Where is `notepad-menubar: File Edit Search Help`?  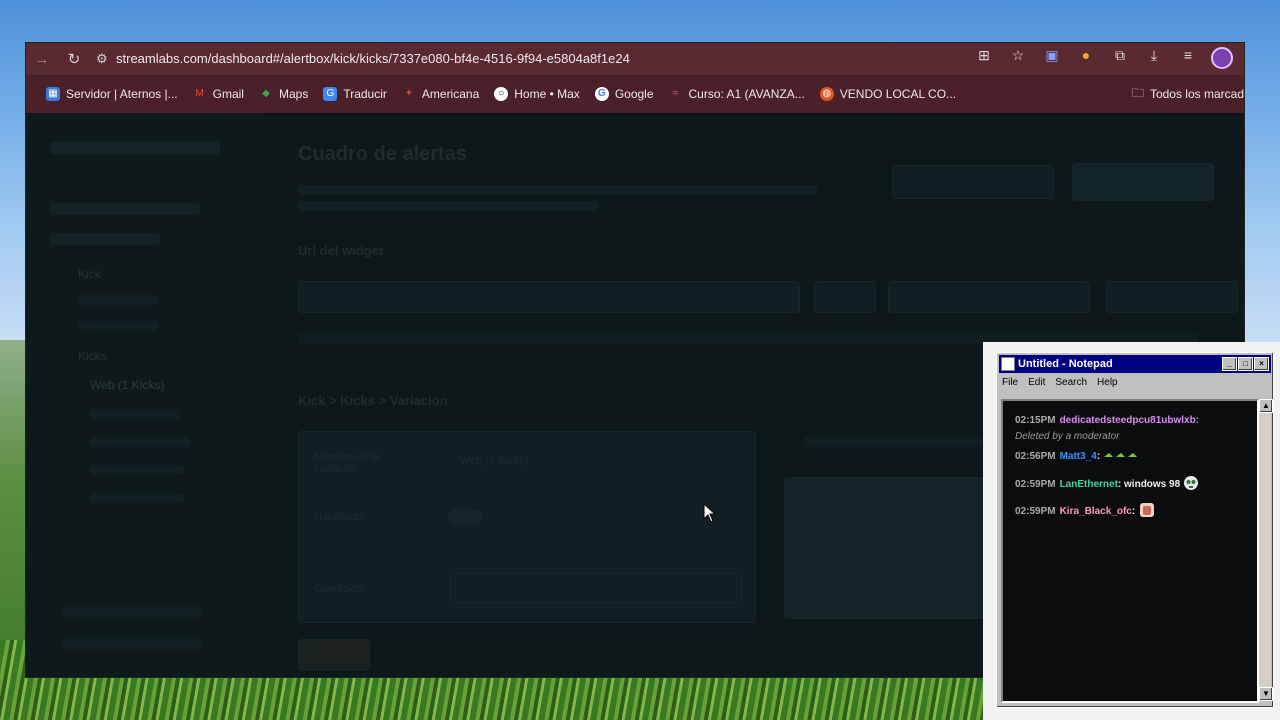
notepad-menubar: File Edit Search Help is located at coordinates (1060, 385).